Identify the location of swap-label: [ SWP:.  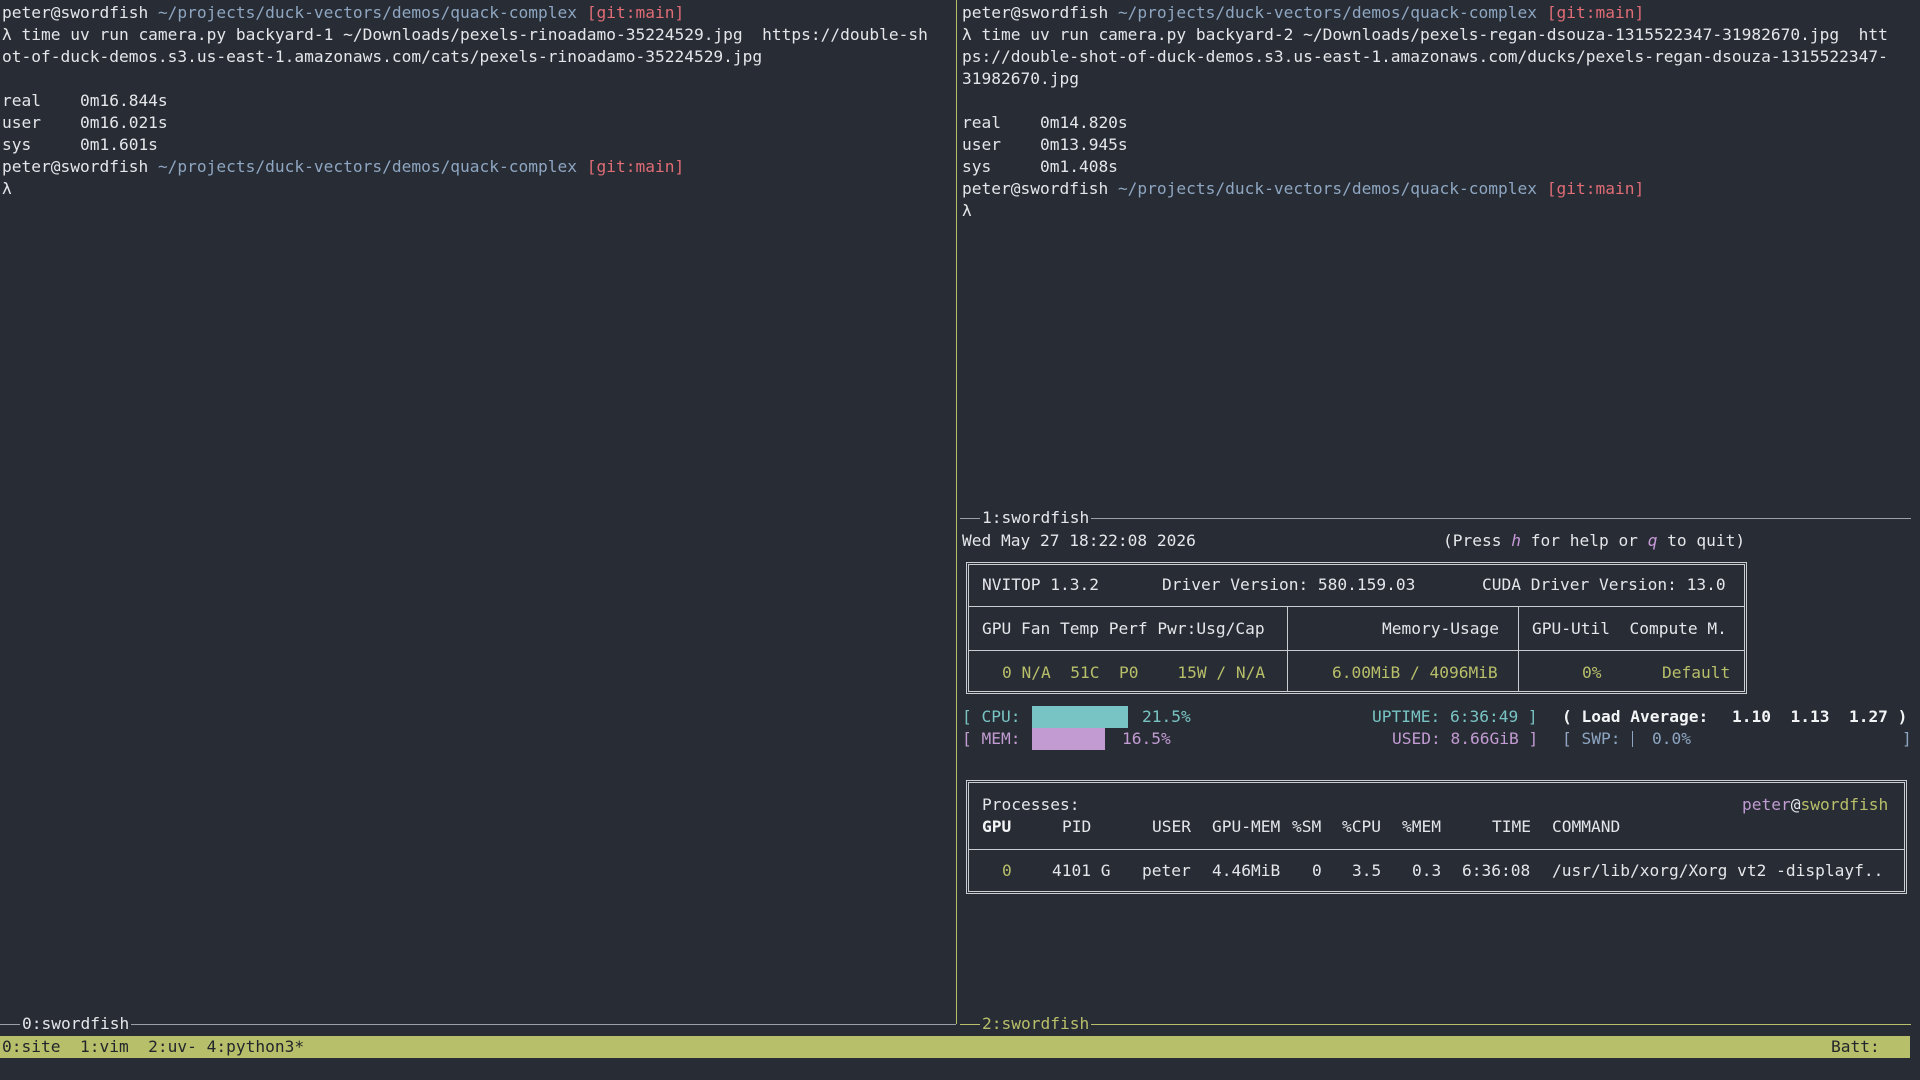
(1591, 738).